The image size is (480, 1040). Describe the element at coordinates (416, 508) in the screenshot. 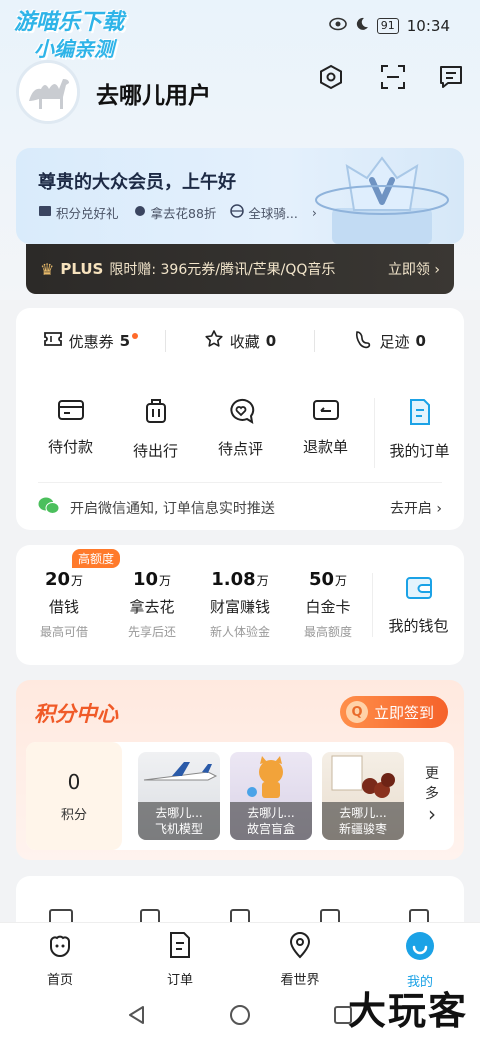

I see `wechat-enable-link: 去开启 ›` at that location.